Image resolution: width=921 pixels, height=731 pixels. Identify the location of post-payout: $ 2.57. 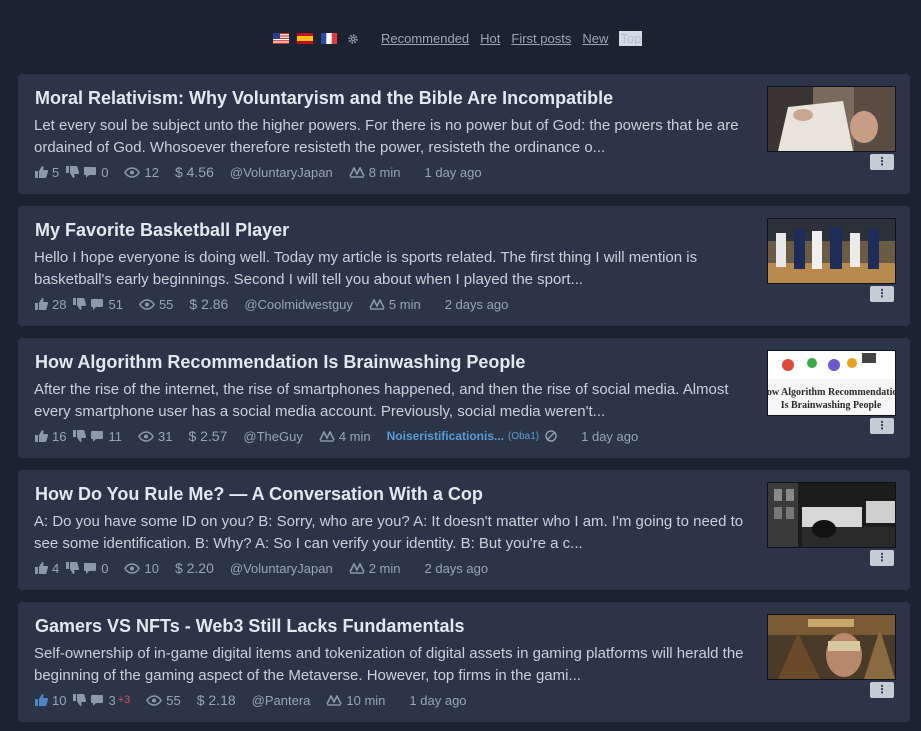
(208, 436).